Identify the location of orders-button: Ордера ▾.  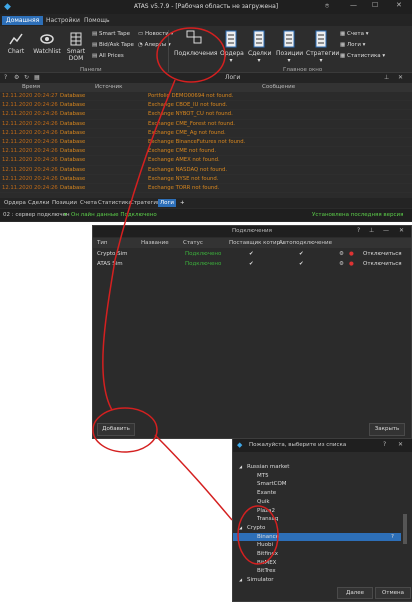
(232, 47).